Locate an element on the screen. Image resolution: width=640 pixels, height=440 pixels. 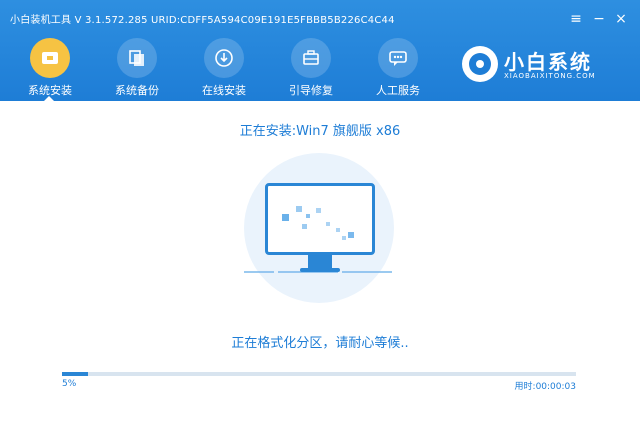
nav-item-boot-repair: 引导修复 is located at coordinates (311, 67).